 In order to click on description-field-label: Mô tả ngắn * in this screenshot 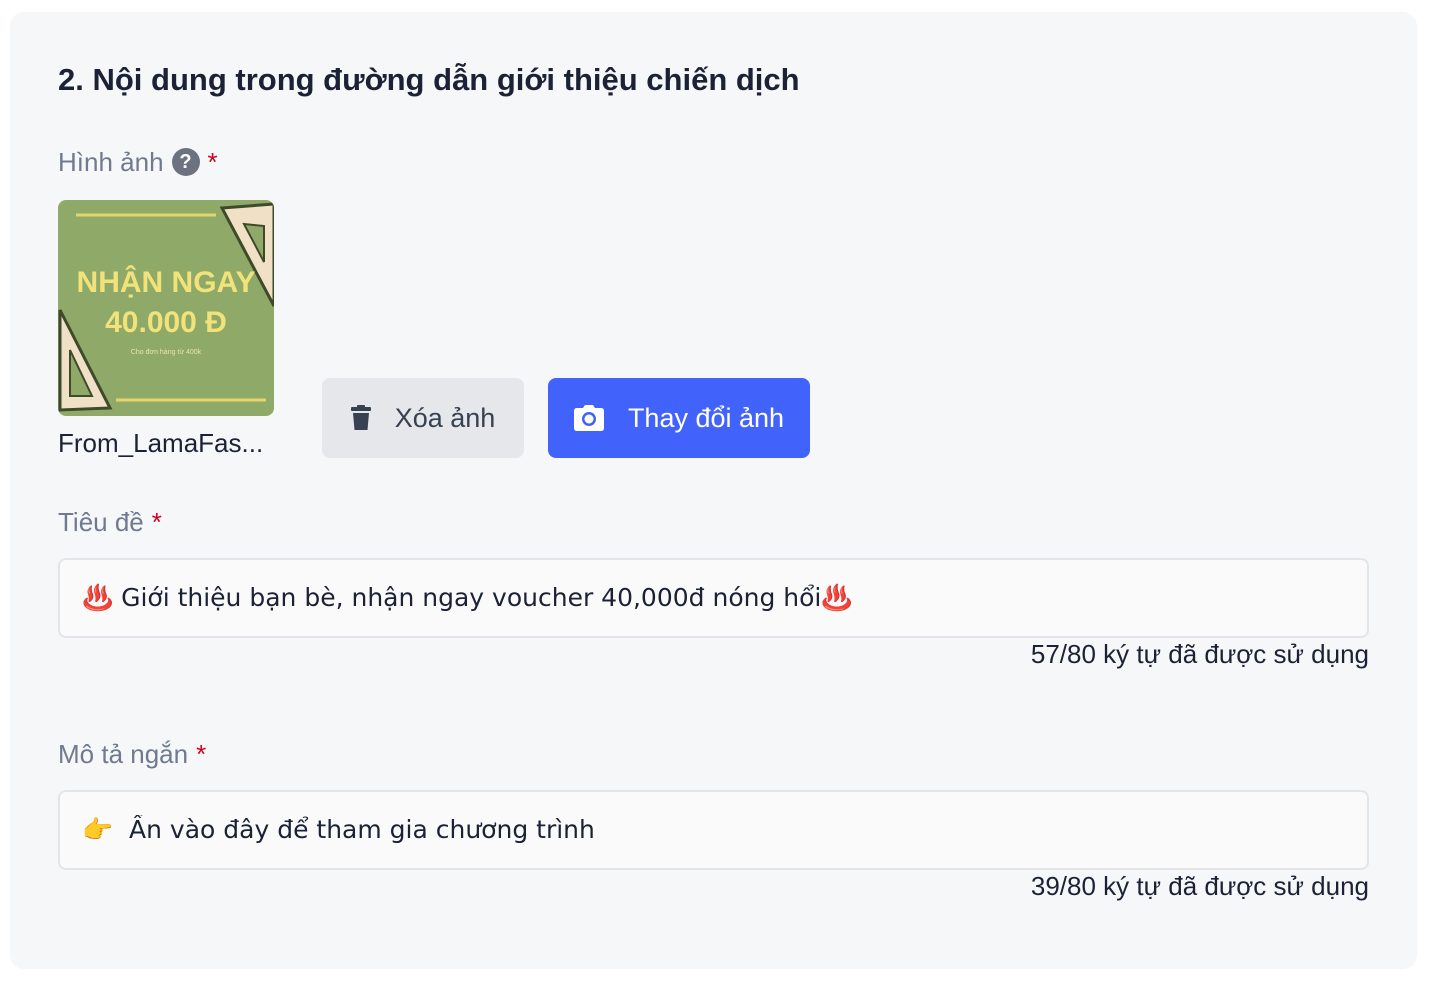, I will do `click(132, 754)`.